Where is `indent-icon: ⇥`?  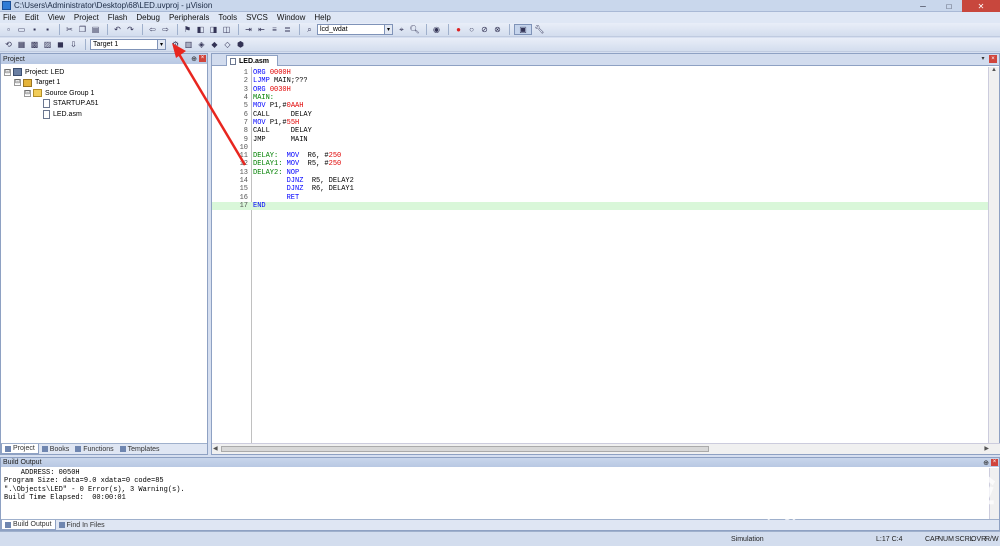 indent-icon: ⇥ is located at coordinates (248, 29).